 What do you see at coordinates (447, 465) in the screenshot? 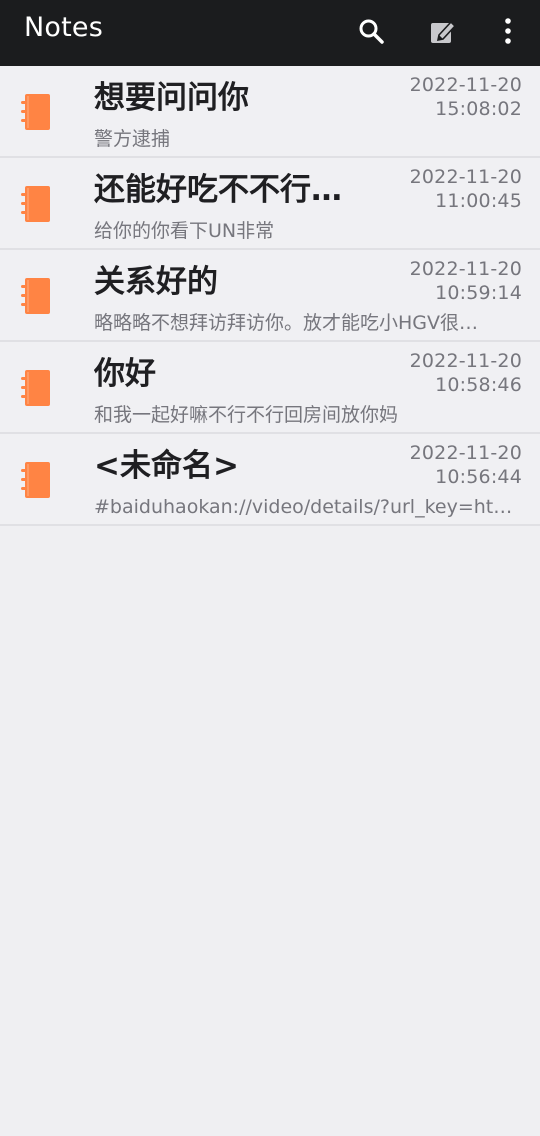
I see `note-timestamp: 2022-11-20 10:56:44` at bounding box center [447, 465].